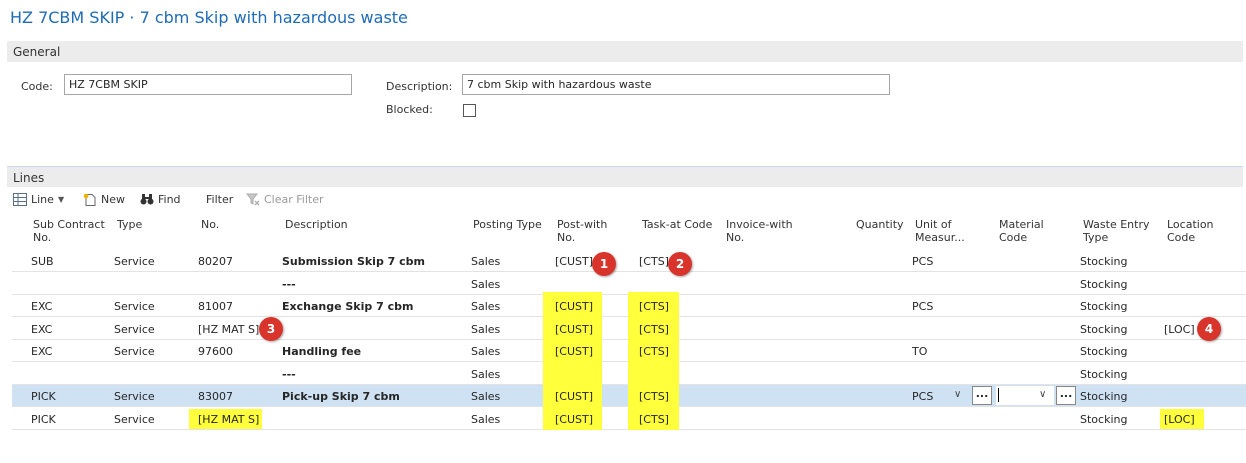  Describe the element at coordinates (582, 231) in the screenshot. I see `col-header-post-with-no: Post-with No.` at that location.